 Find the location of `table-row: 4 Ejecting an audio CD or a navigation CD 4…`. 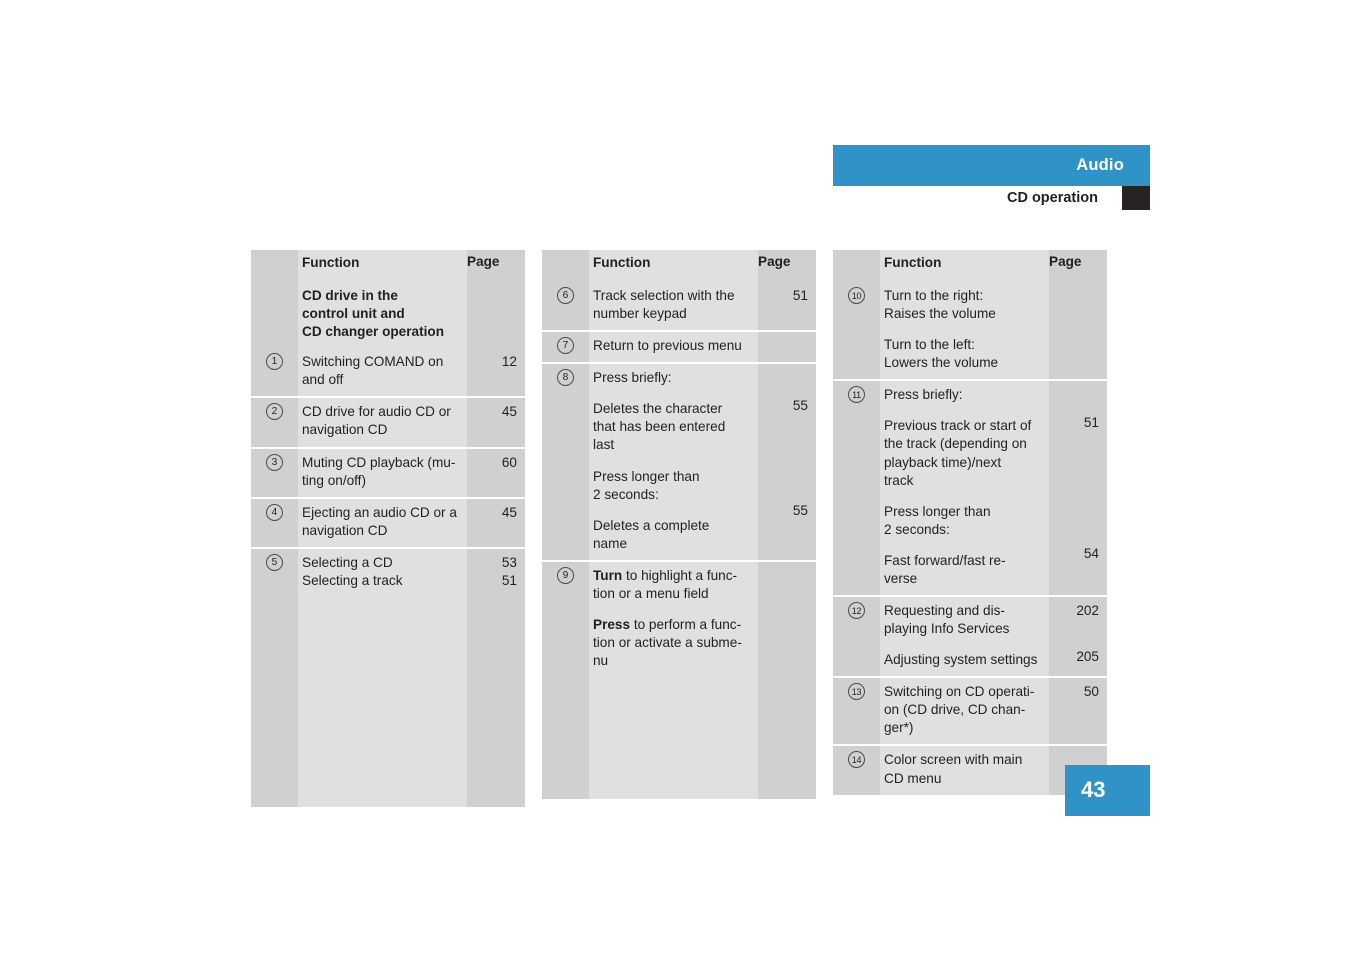

table-row: 4 Ejecting an audio CD or a navigation CD 4… is located at coordinates (388, 522).